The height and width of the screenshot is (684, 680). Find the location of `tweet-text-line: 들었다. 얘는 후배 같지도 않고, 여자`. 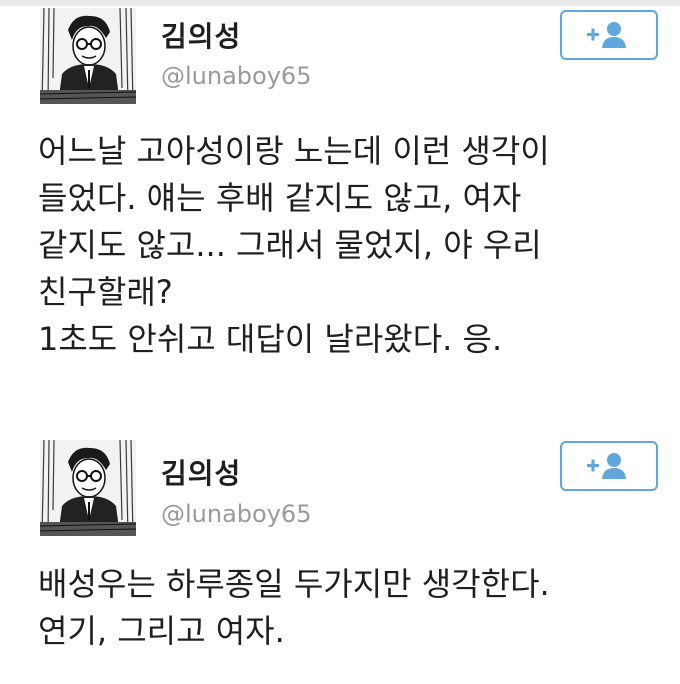

tweet-text-line: 들었다. 얘는 후배 같지도 않고, 여자 is located at coordinates (280, 198).